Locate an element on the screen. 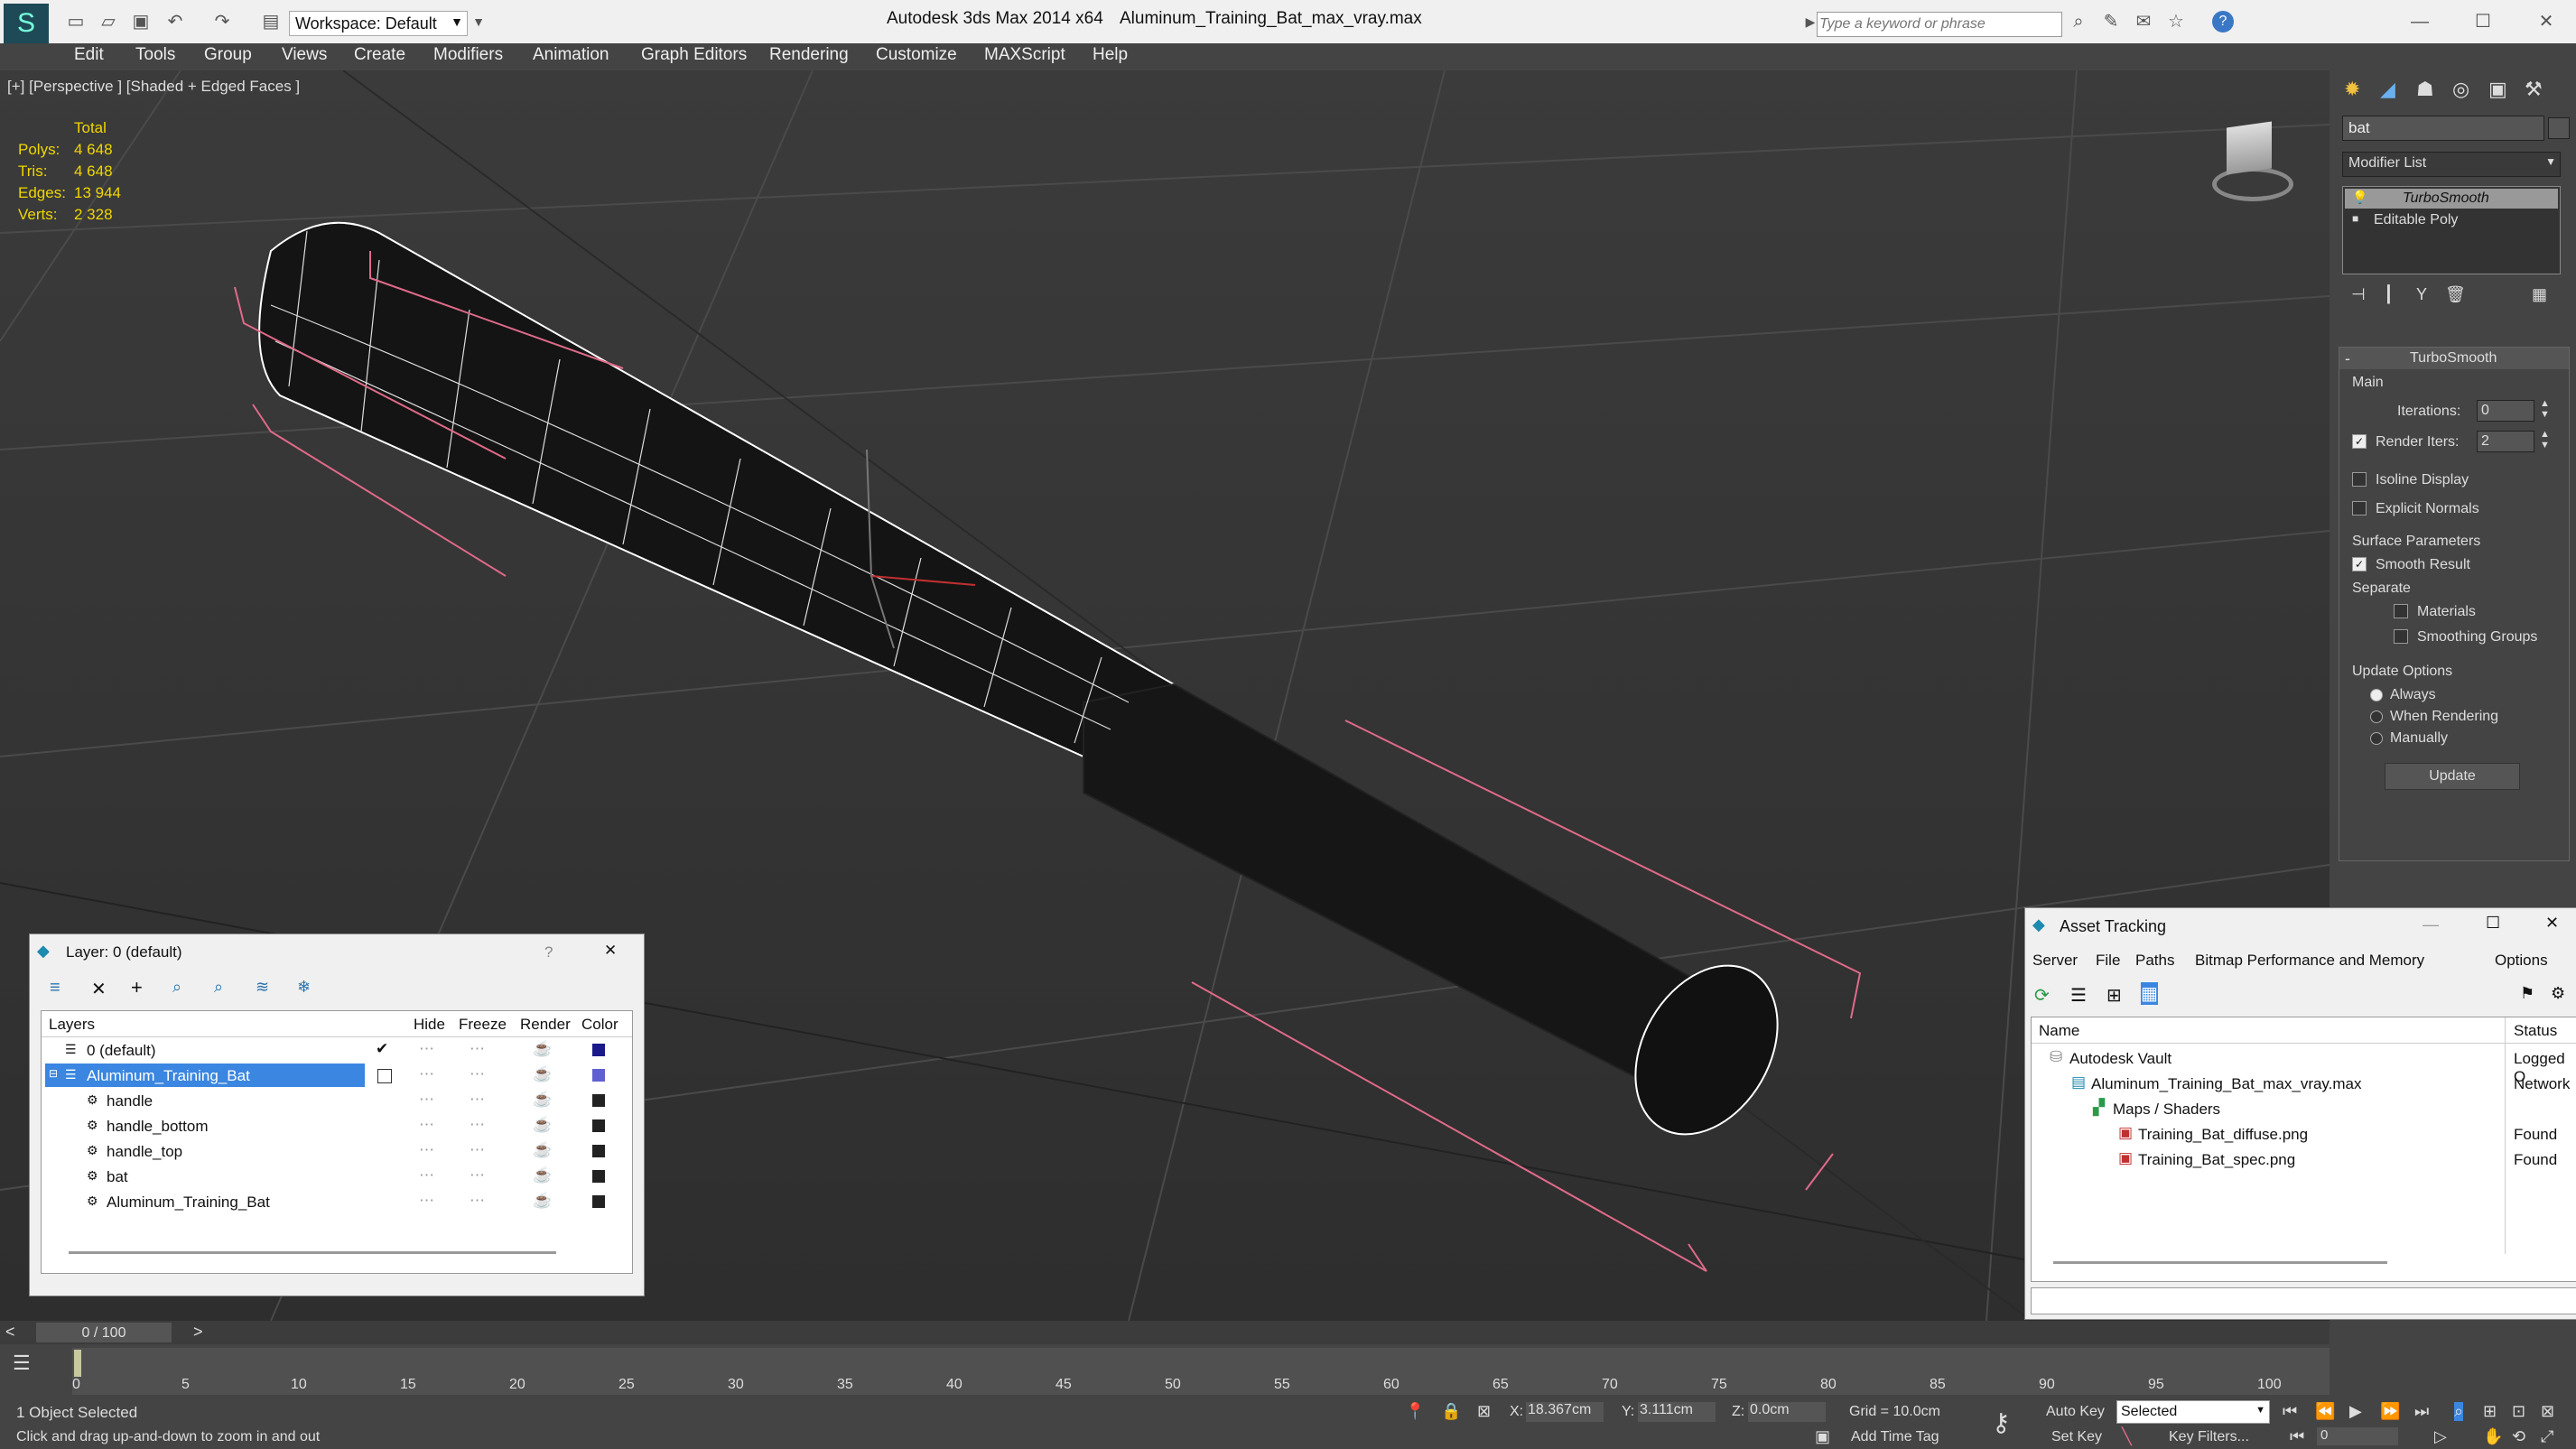 The width and height of the screenshot is (2576, 1449). set-key-icon: ⚷ is located at coordinates (2001, 1422).